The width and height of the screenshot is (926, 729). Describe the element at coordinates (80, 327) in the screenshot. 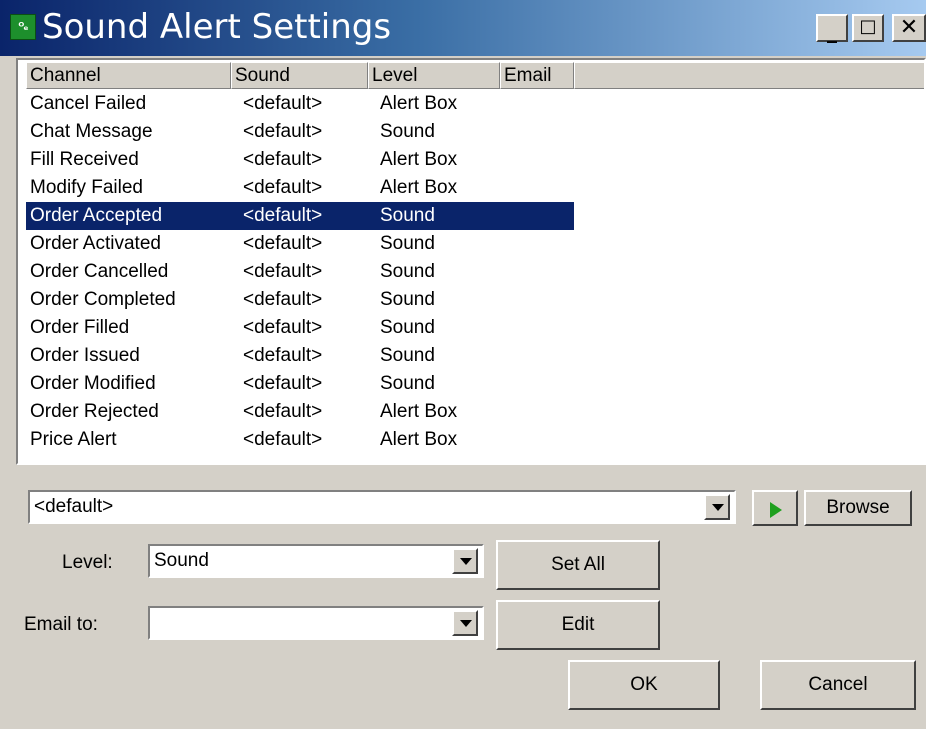

I see `cell-channel: Order Filled` at that location.